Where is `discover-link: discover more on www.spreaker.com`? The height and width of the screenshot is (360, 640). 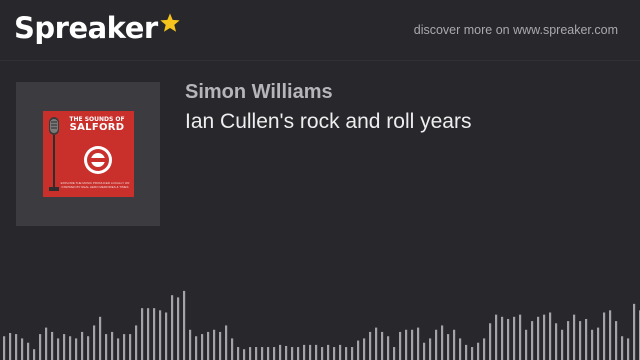 discover-link: discover more on www.spreaker.com is located at coordinates (516, 30).